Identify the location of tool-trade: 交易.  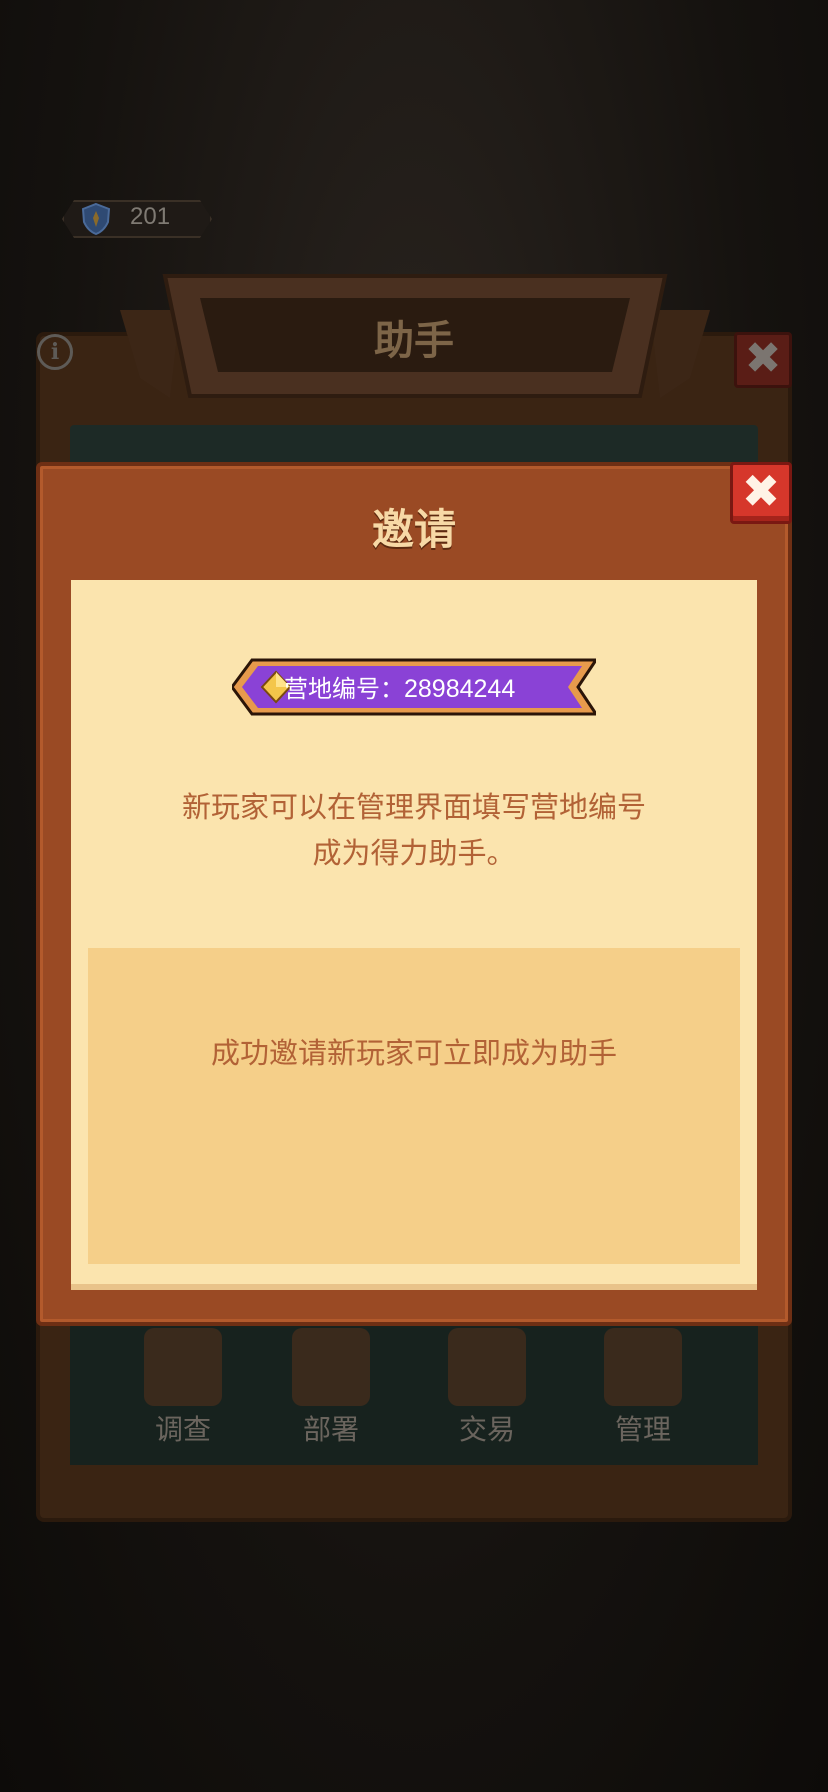
(487, 1388).